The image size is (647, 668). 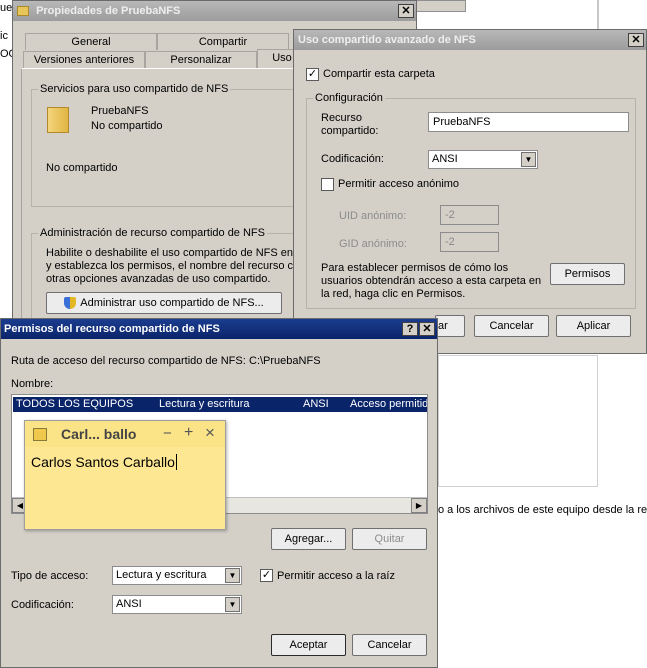 What do you see at coordinates (82, 168) in the screenshot?
I see `share-status: No compartido` at bounding box center [82, 168].